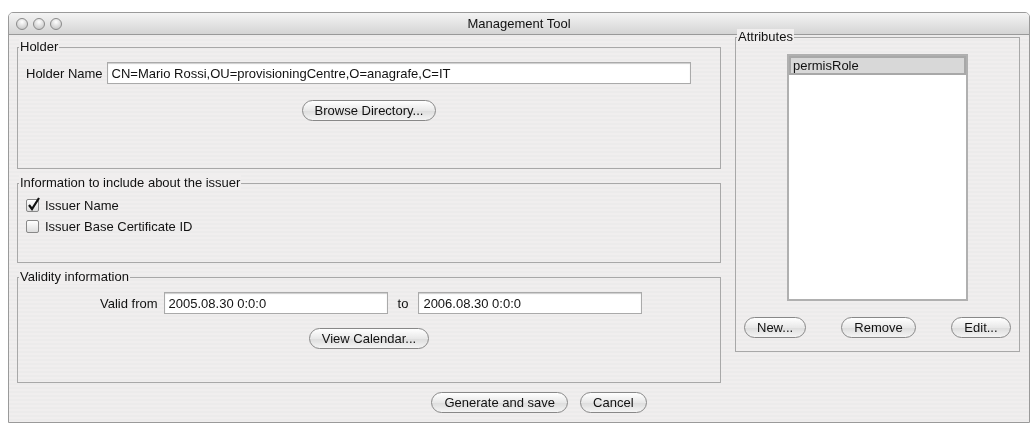 The height and width of the screenshot is (423, 1030). I want to click on checkbox-label: Issuer Name, so click(82, 205).